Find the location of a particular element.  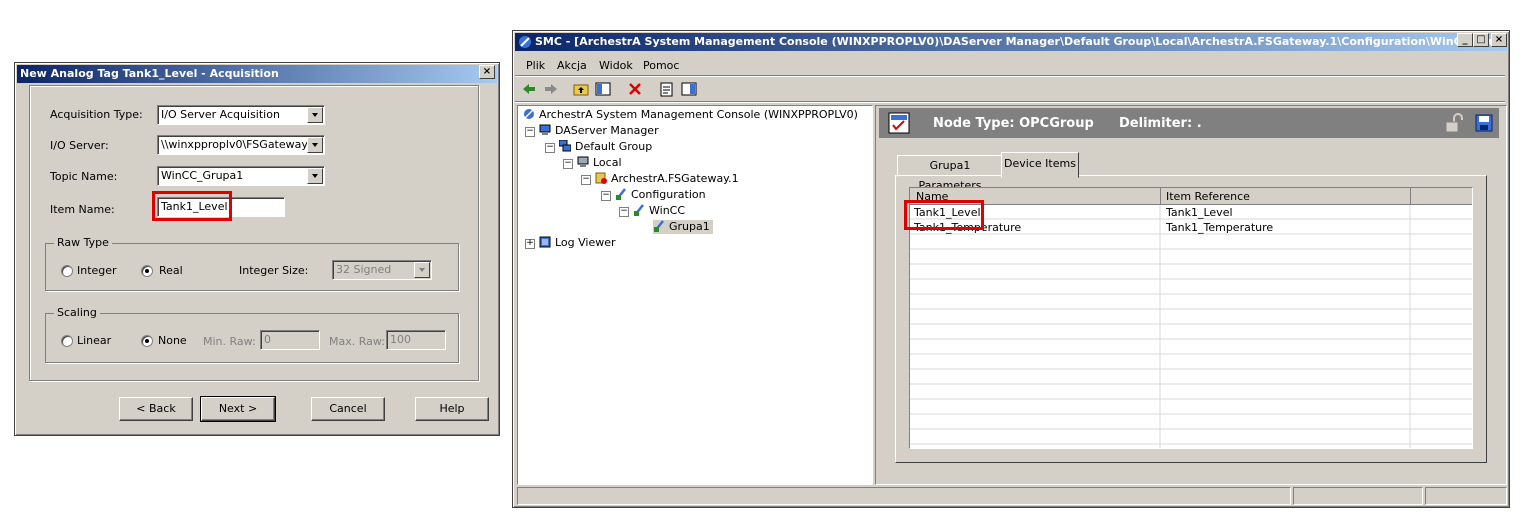

dialog-title: New Analog Tag Tank1_Level - Acquisition is located at coordinates (257, 74).